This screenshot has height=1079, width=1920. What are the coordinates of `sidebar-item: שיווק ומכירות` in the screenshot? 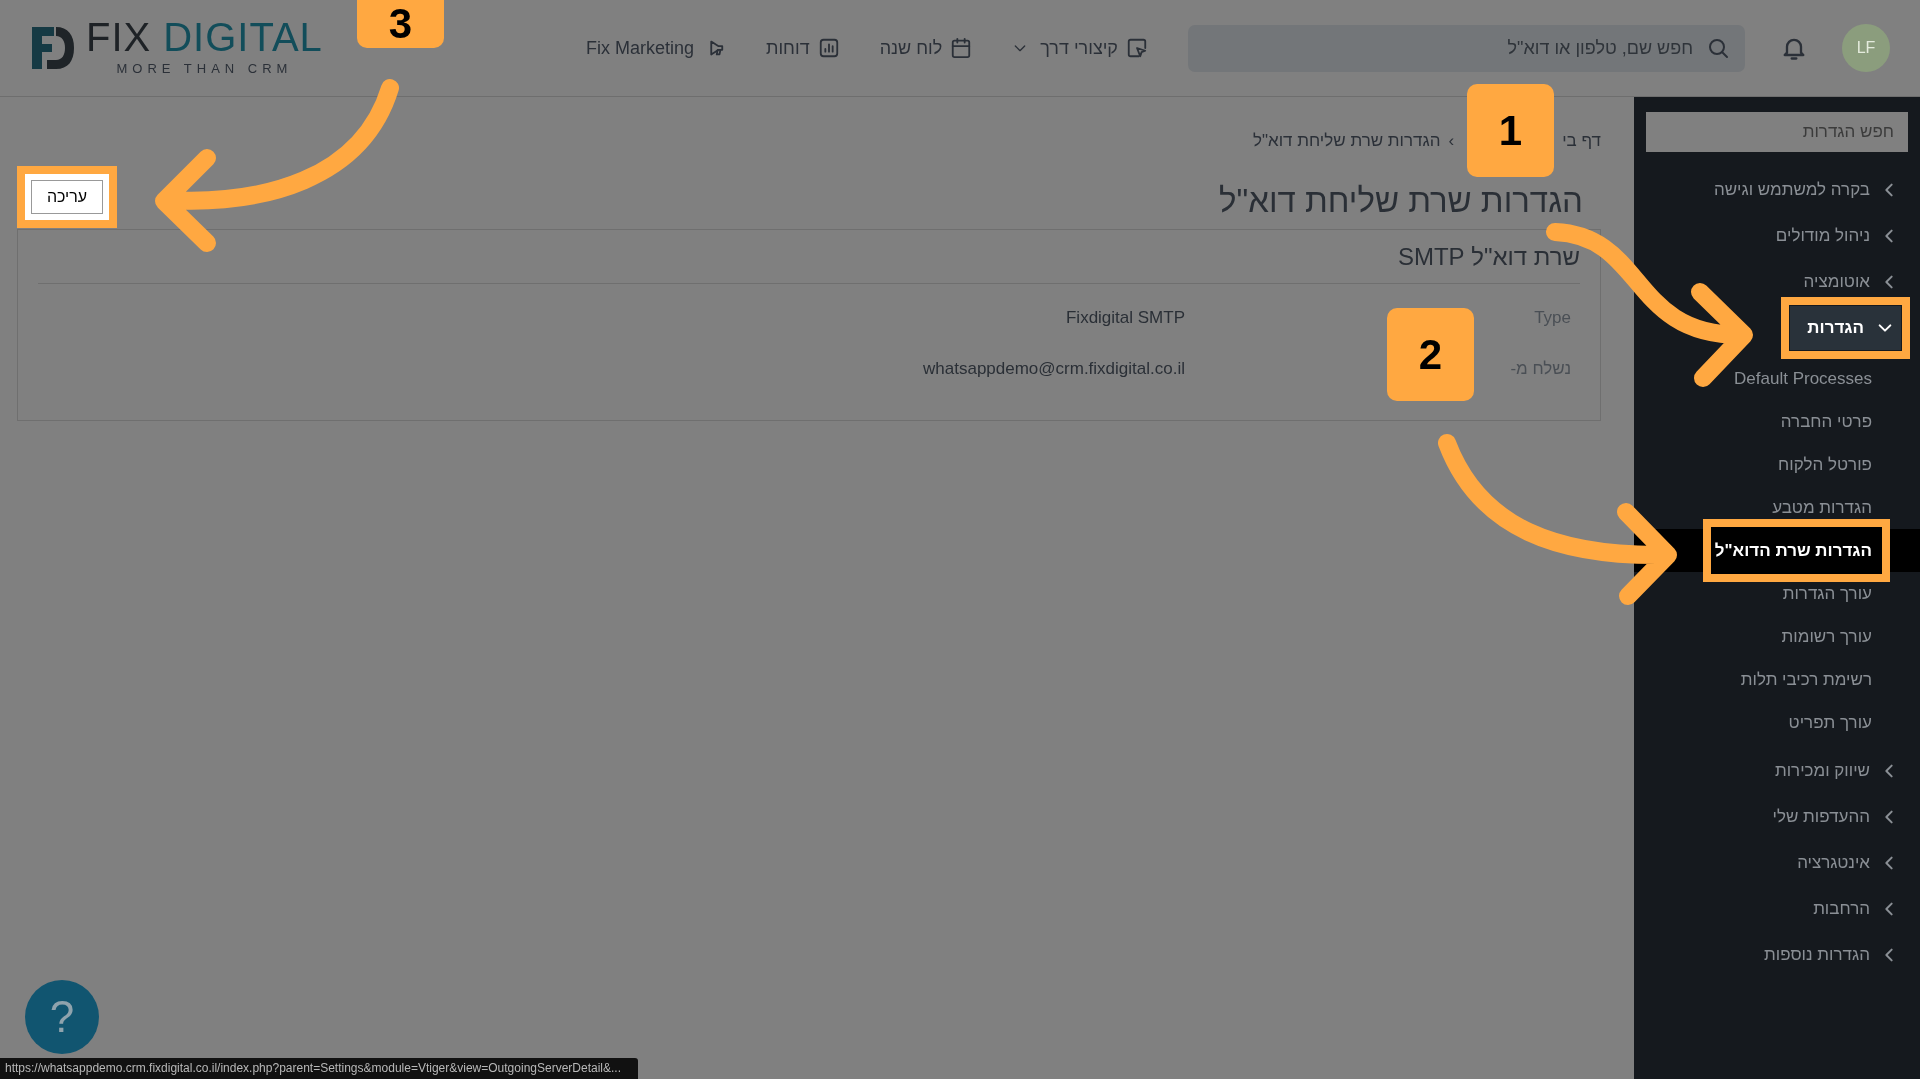 It's located at (1834, 771).